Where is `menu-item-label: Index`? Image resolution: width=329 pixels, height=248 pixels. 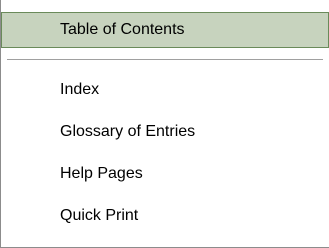 menu-item-label: Index is located at coordinates (80, 89).